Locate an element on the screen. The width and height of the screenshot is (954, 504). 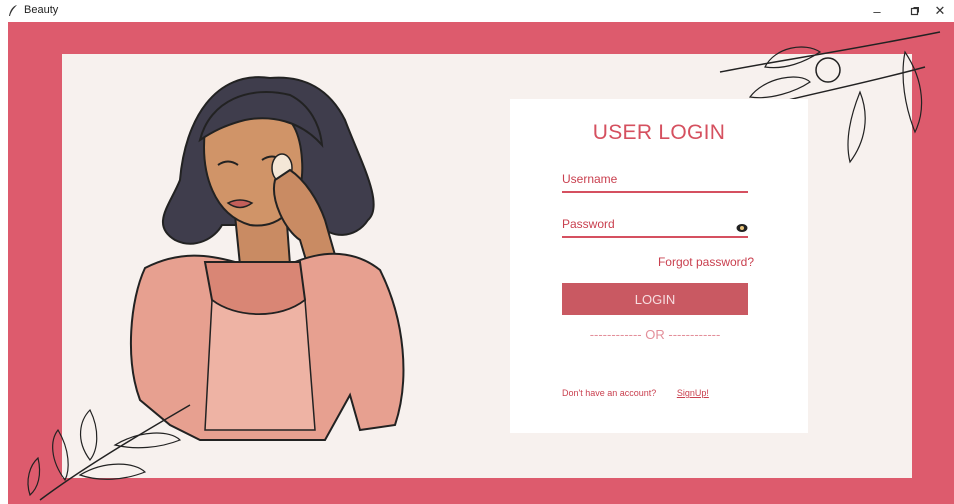
restore-icon is located at coordinates (914, 11).